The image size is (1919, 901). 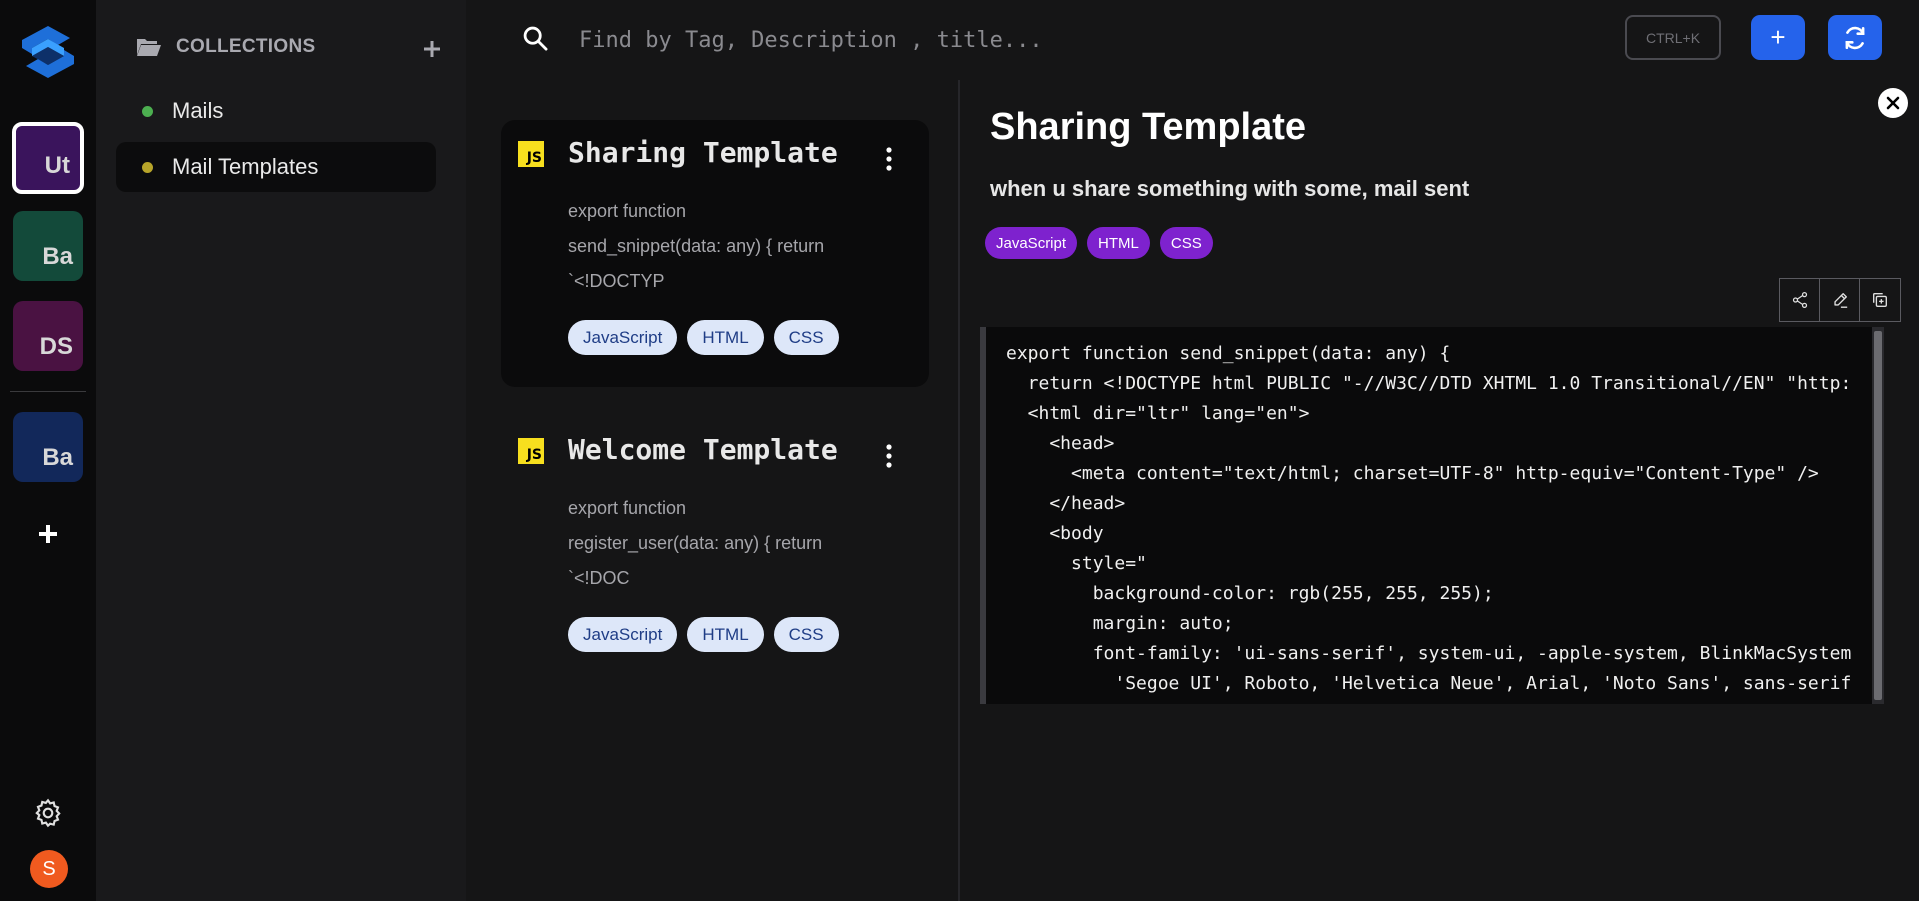 What do you see at coordinates (616, 281) in the screenshot?
I see `description-line: `<!DOCTYP` at bounding box center [616, 281].